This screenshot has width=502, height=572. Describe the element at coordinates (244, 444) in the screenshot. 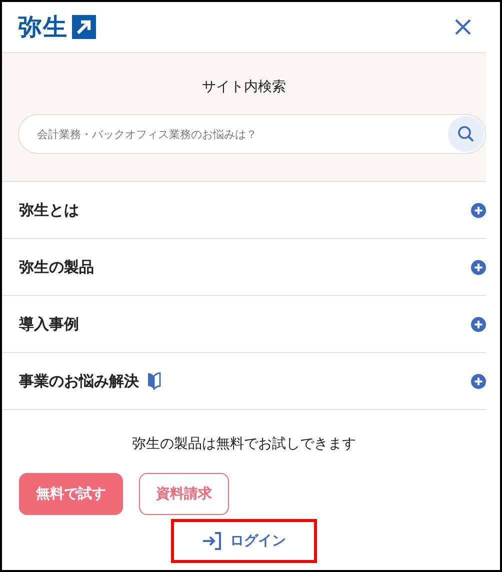

I see `trial-message: 弥生の製品は無料でお試しできます` at that location.